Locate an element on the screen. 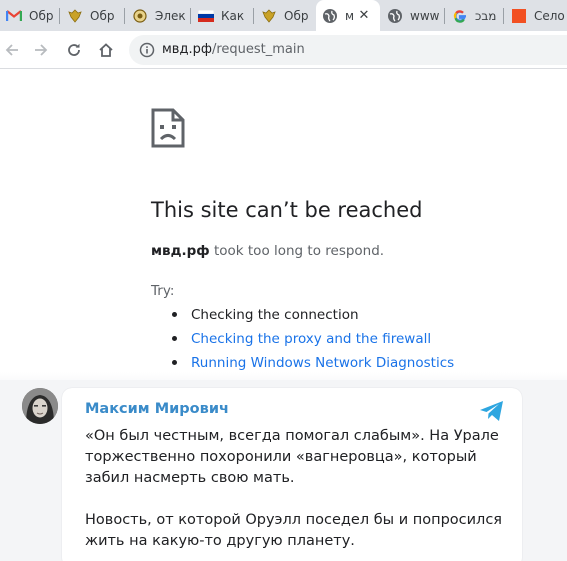 This screenshot has width=567, height=561. back-arrow-icon is located at coordinates (11, 50).